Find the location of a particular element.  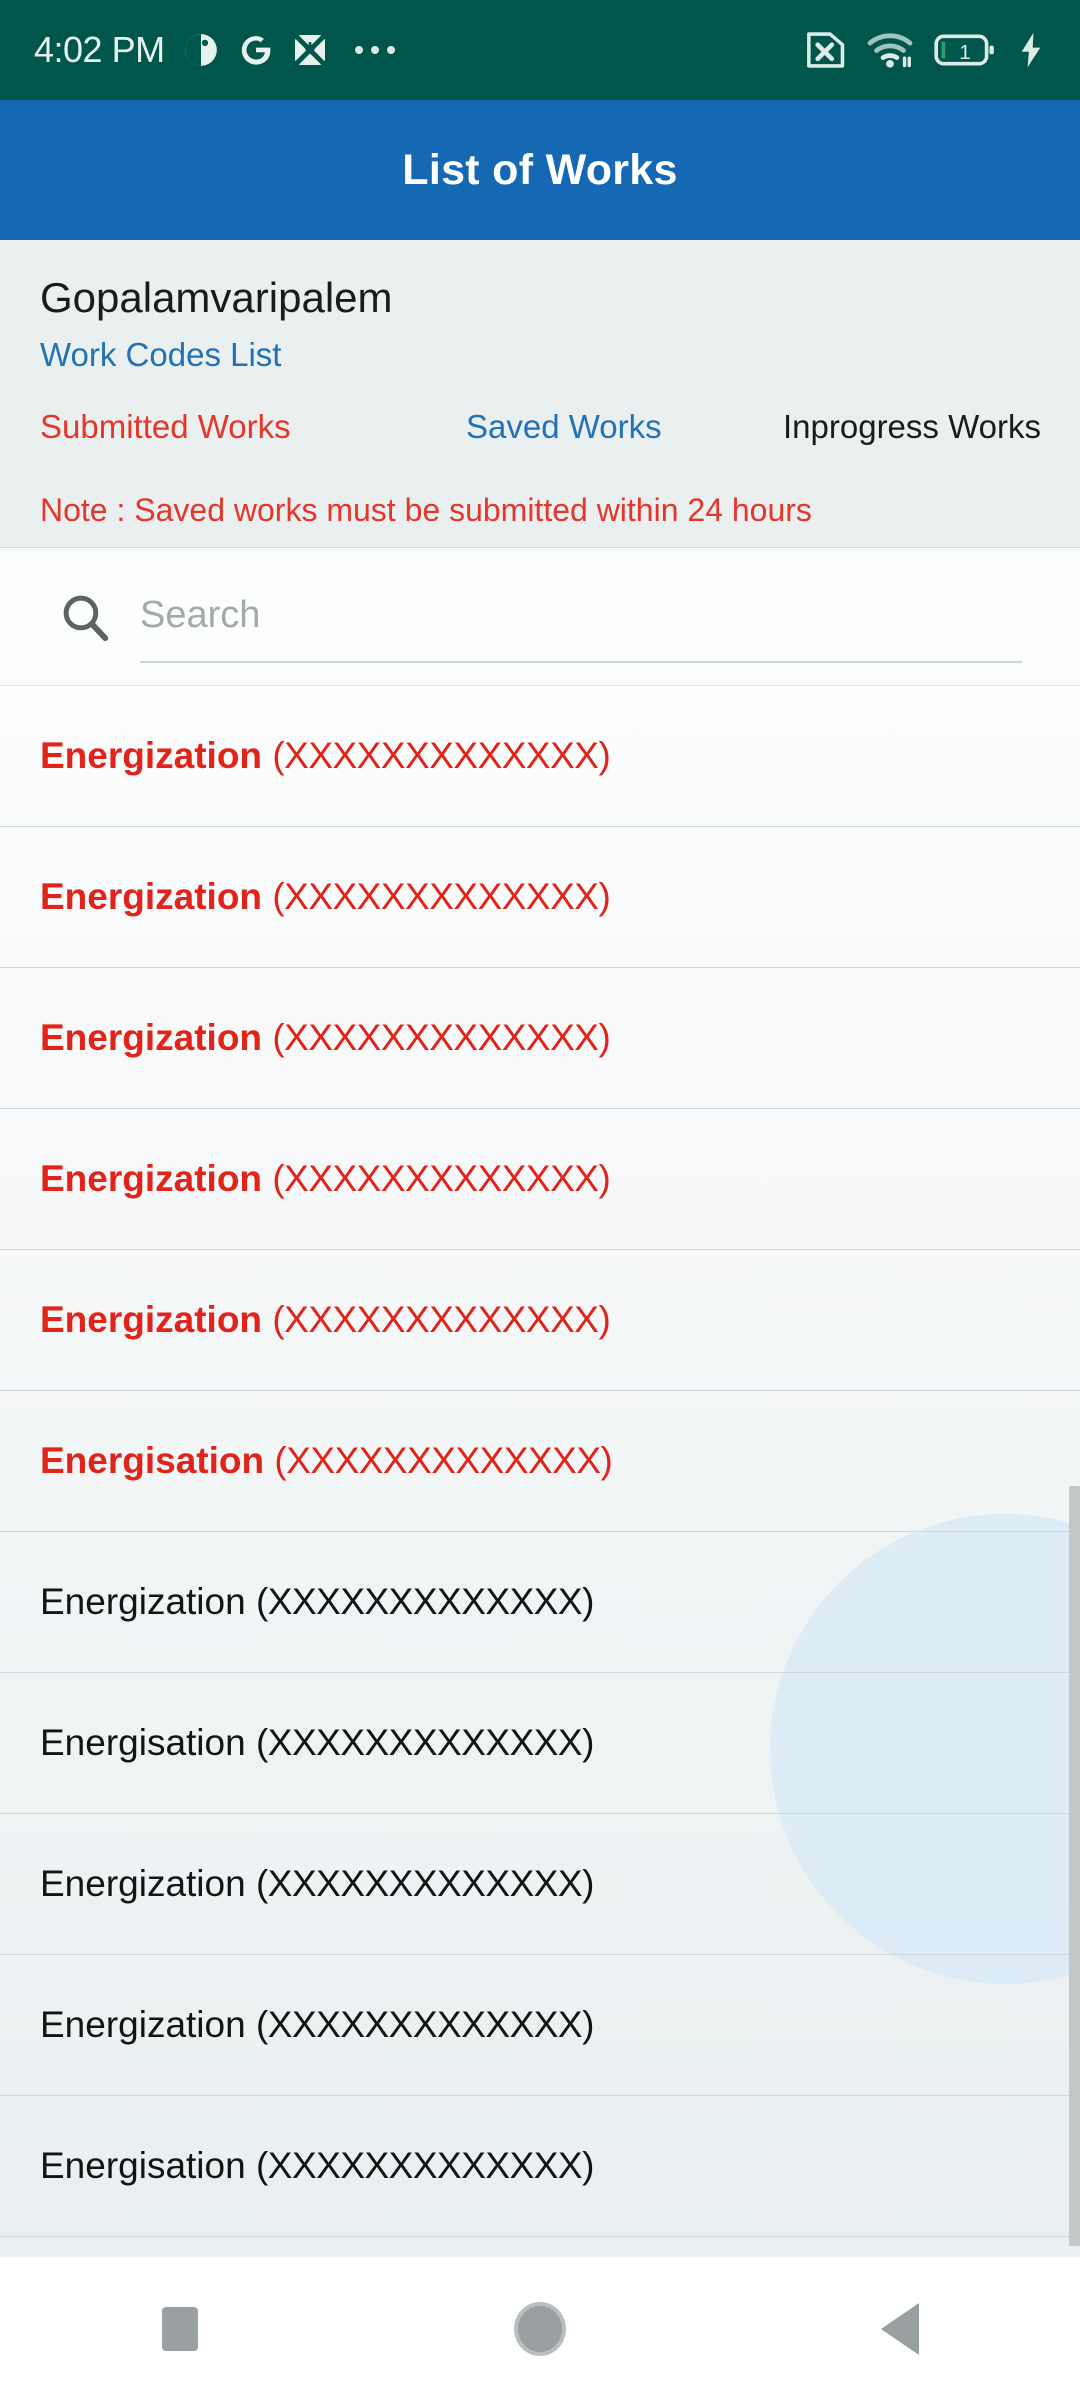

recents-square-icon is located at coordinates (180, 2328).